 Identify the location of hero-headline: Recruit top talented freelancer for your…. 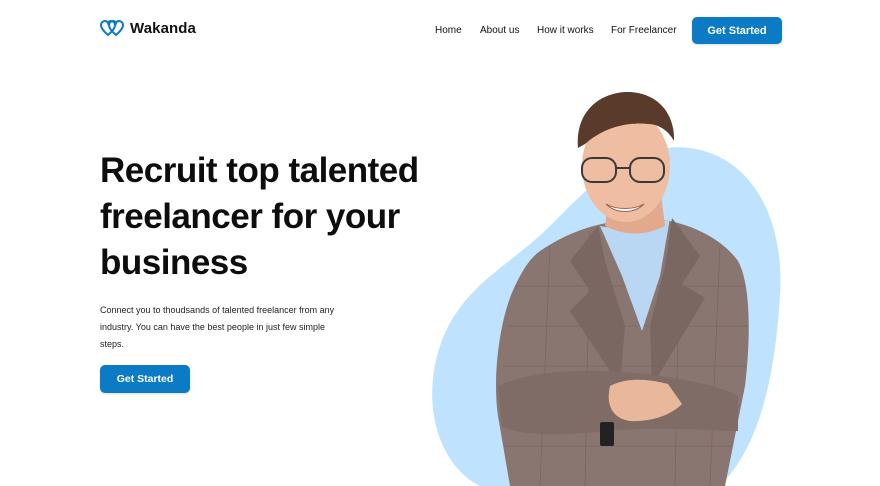
(259, 216).